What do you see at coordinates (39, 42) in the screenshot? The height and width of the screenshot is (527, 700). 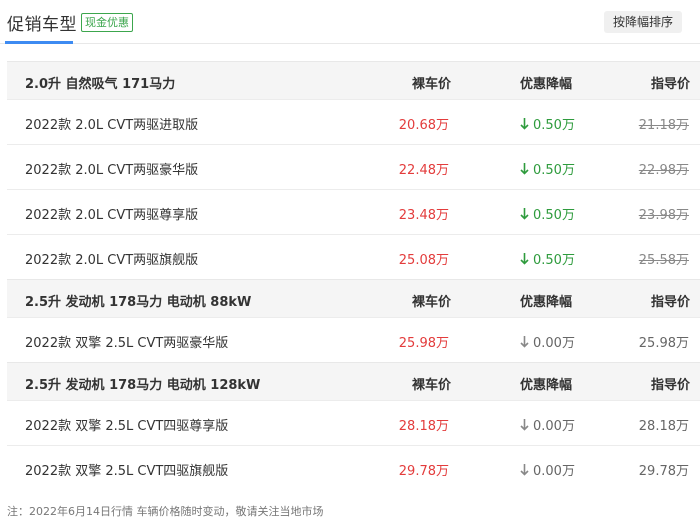 I see `active-tab-indicator` at bounding box center [39, 42].